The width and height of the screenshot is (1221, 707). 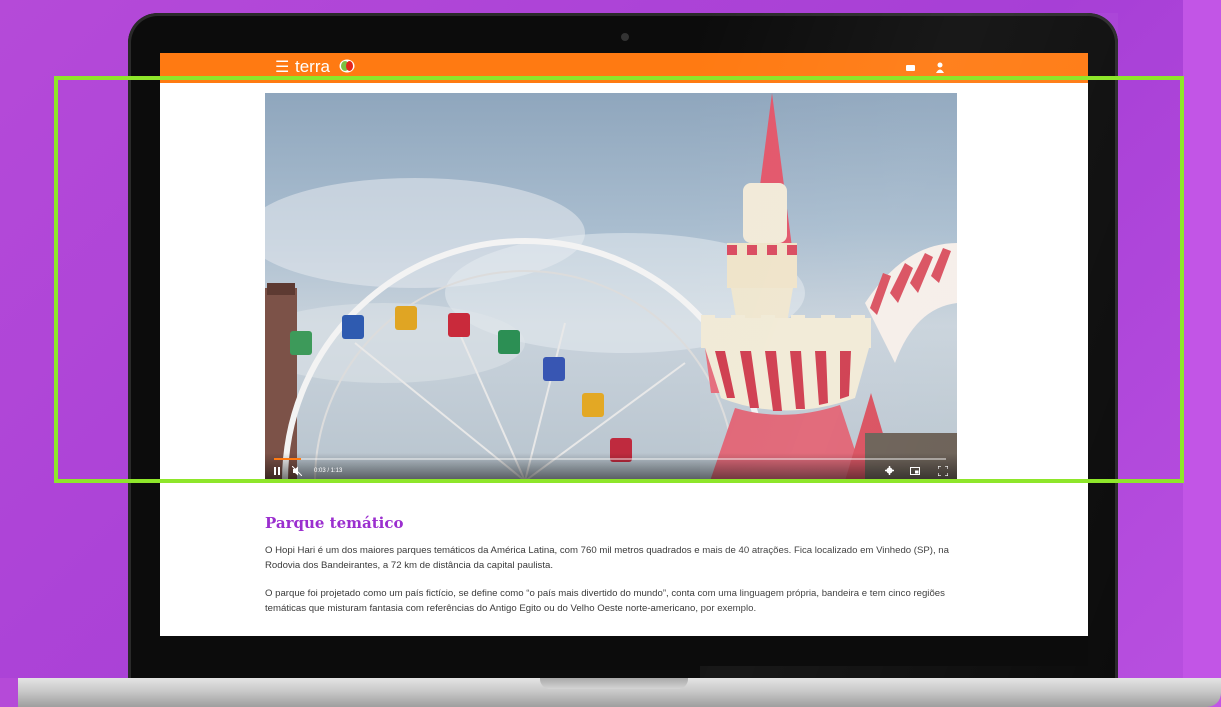 I want to click on pause-icon, so click(x=277, y=471).